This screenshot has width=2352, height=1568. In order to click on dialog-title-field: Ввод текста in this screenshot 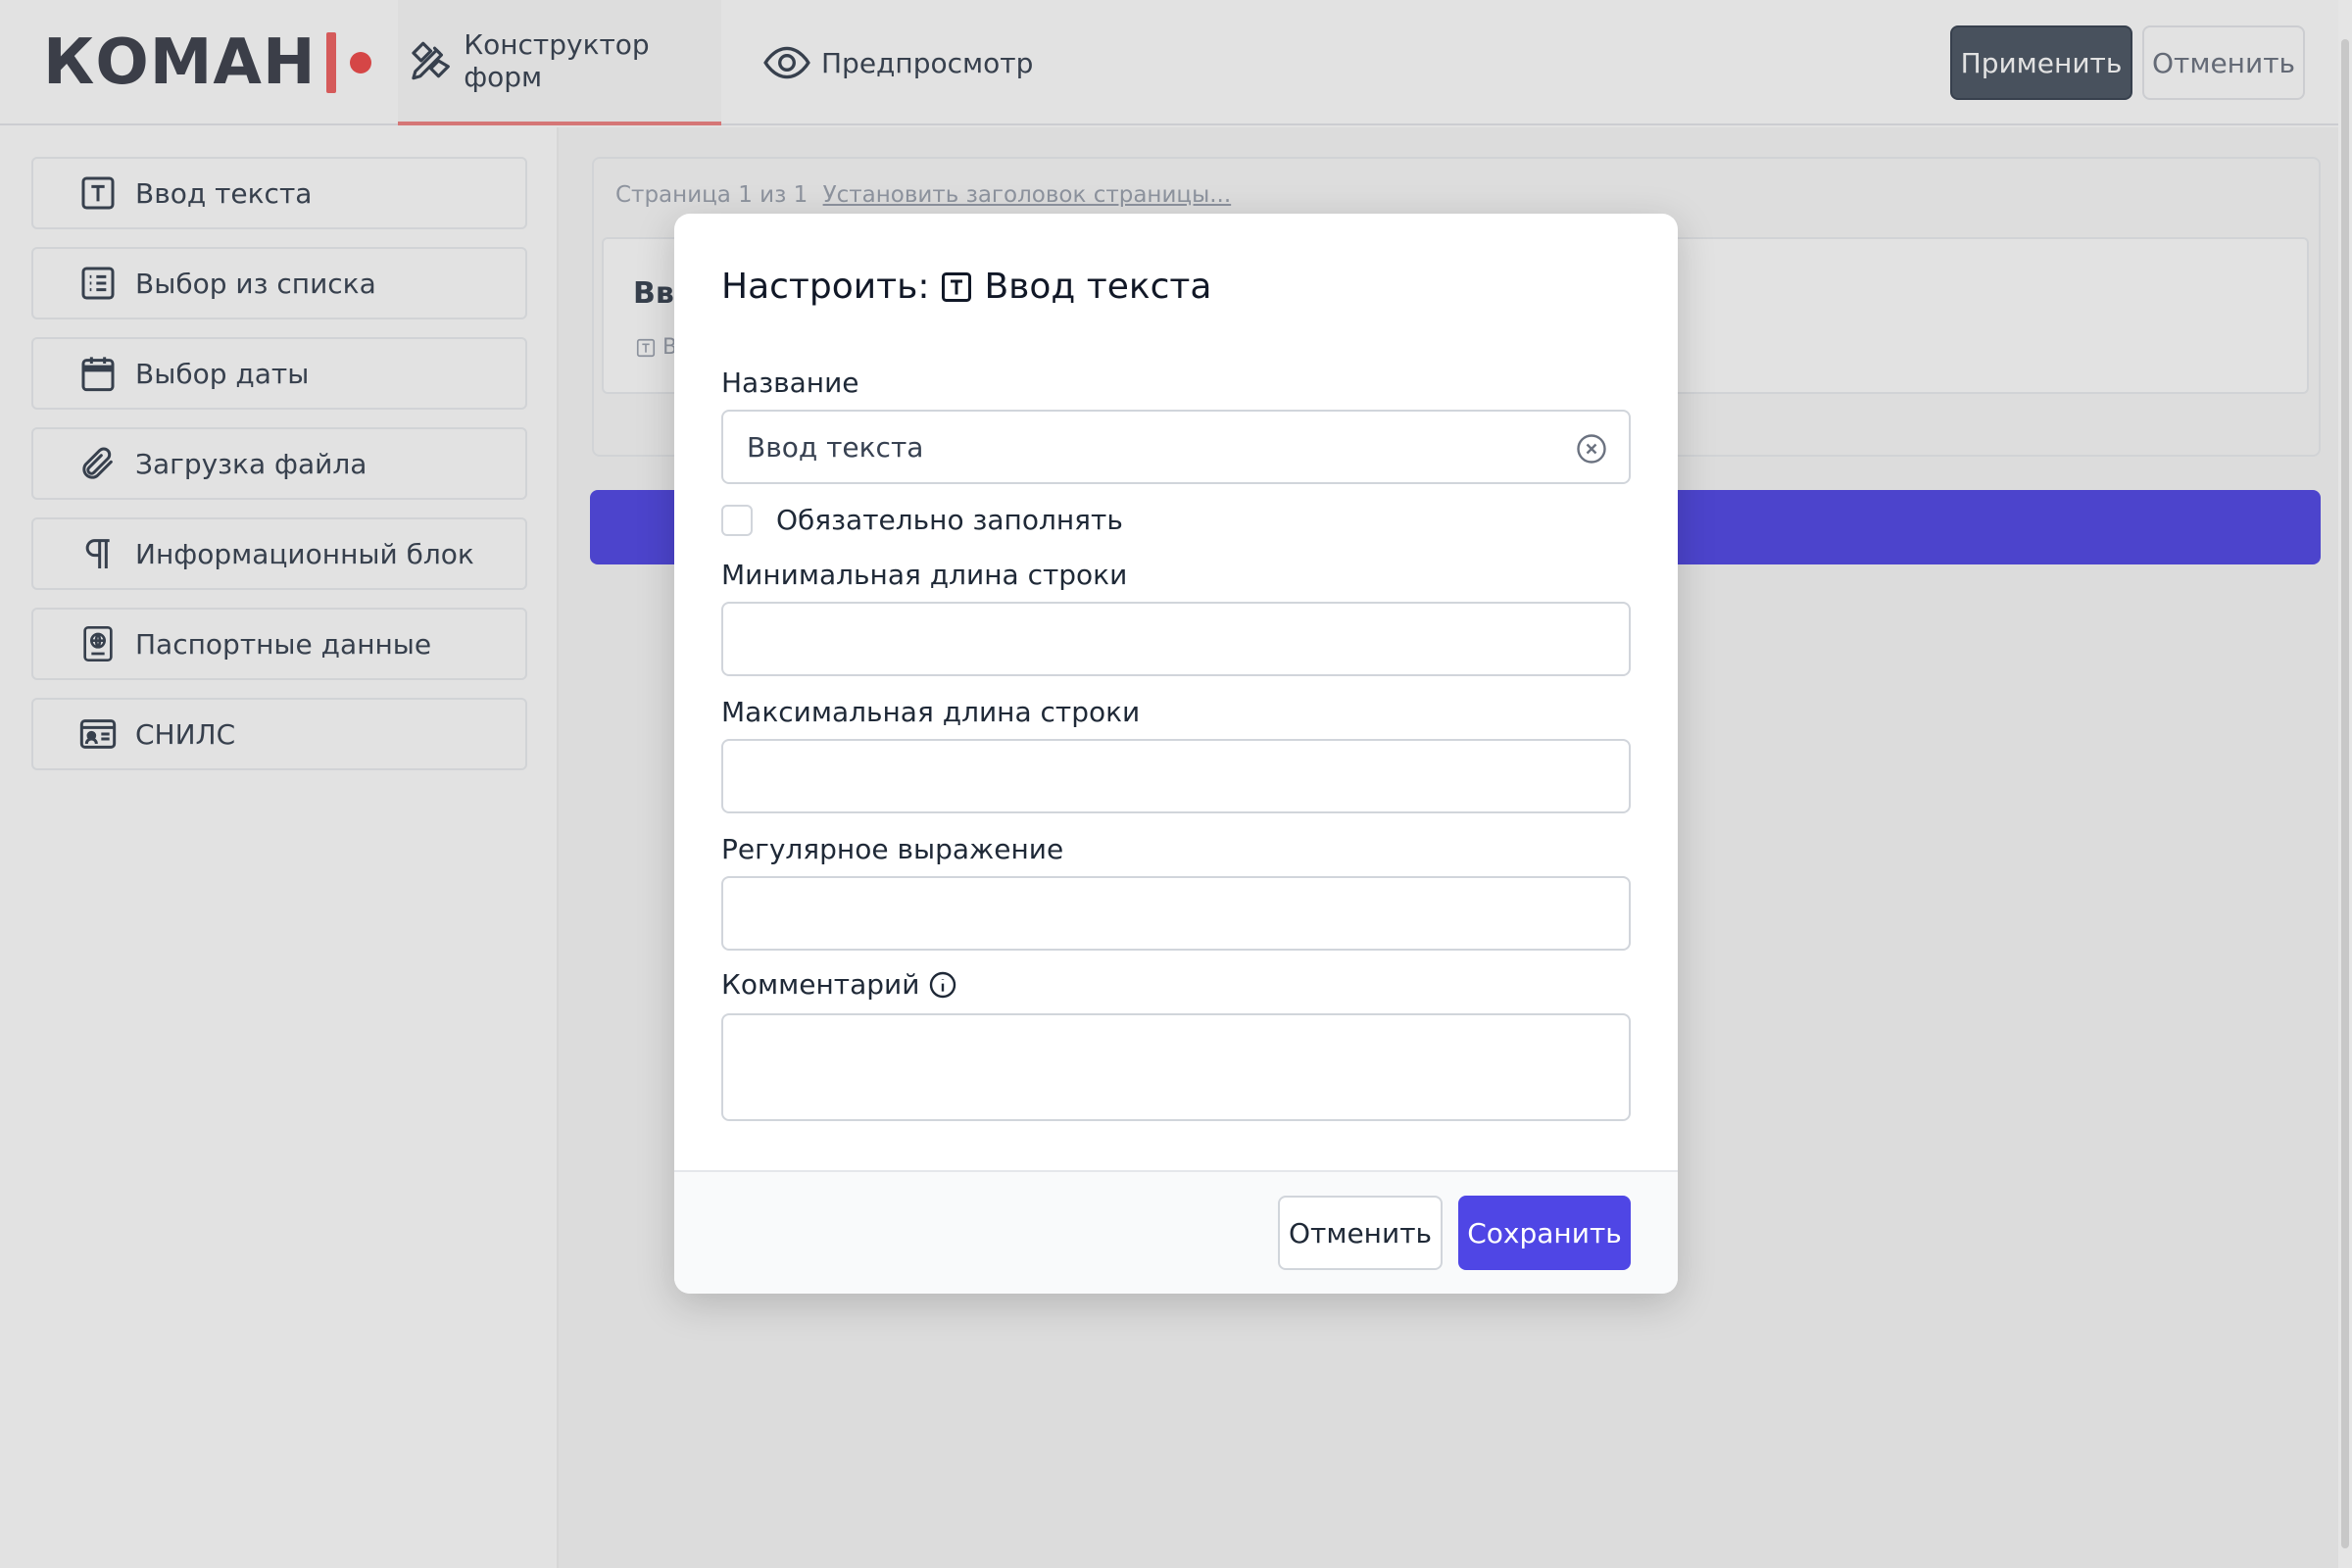, I will do `click(1098, 287)`.